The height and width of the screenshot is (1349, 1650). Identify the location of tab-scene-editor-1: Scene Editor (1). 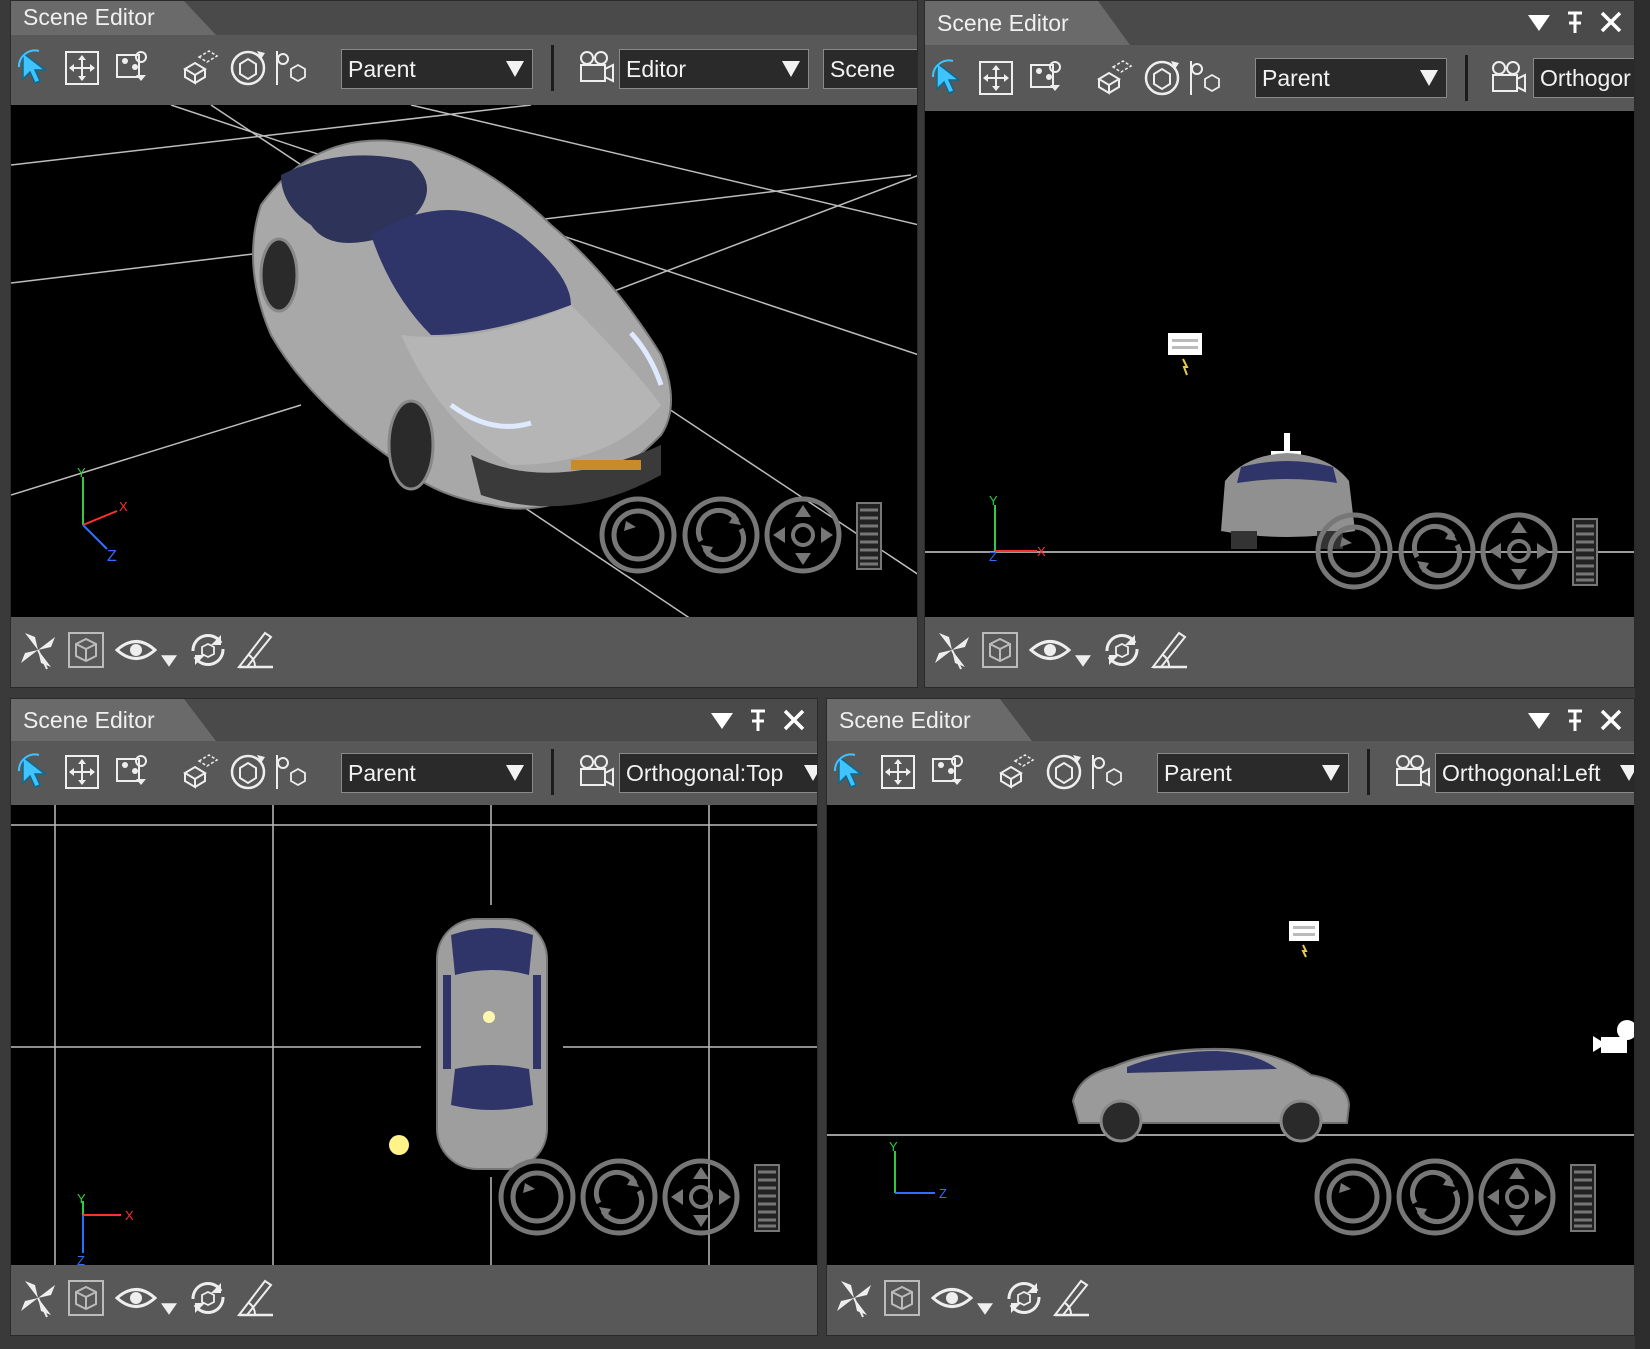
(1027, 23).